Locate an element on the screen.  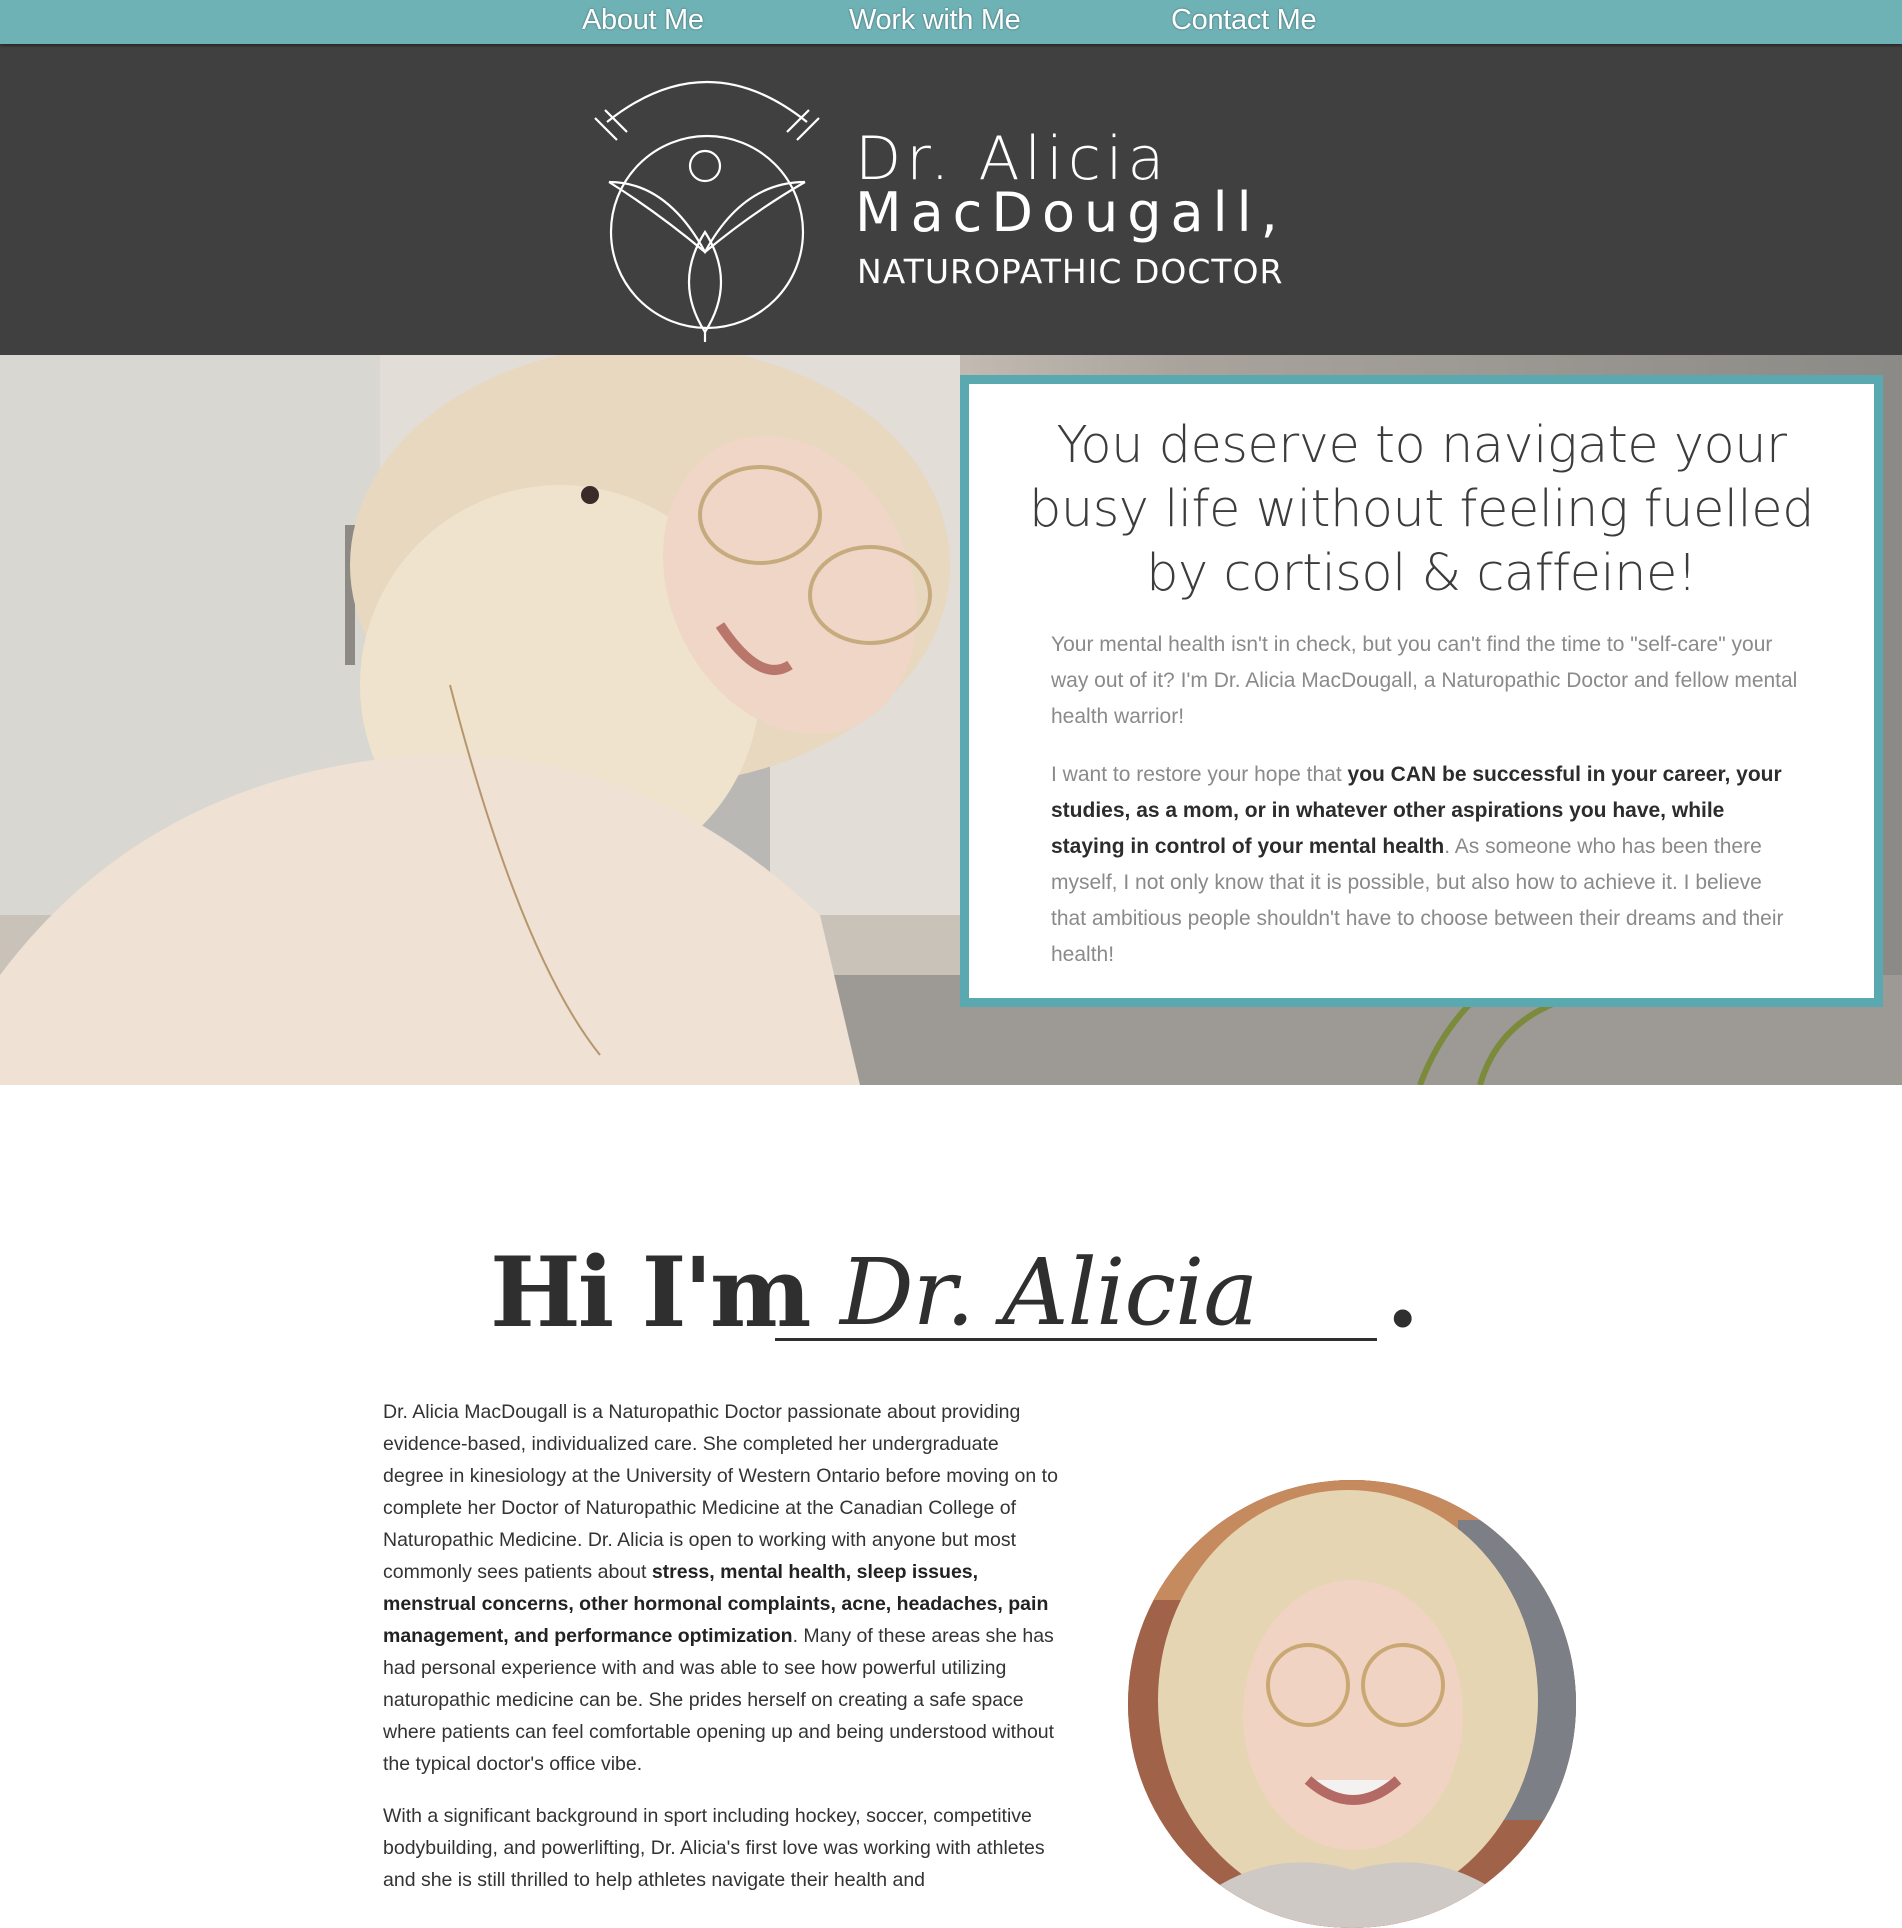
nav-contact-me: Contact Me is located at coordinates (1244, 20).